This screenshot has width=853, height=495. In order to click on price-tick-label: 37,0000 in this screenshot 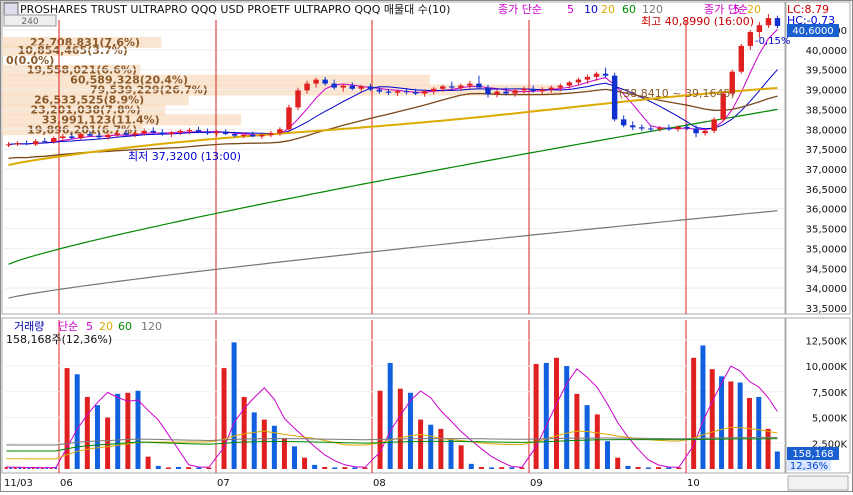, I will do `click(826, 170)`.